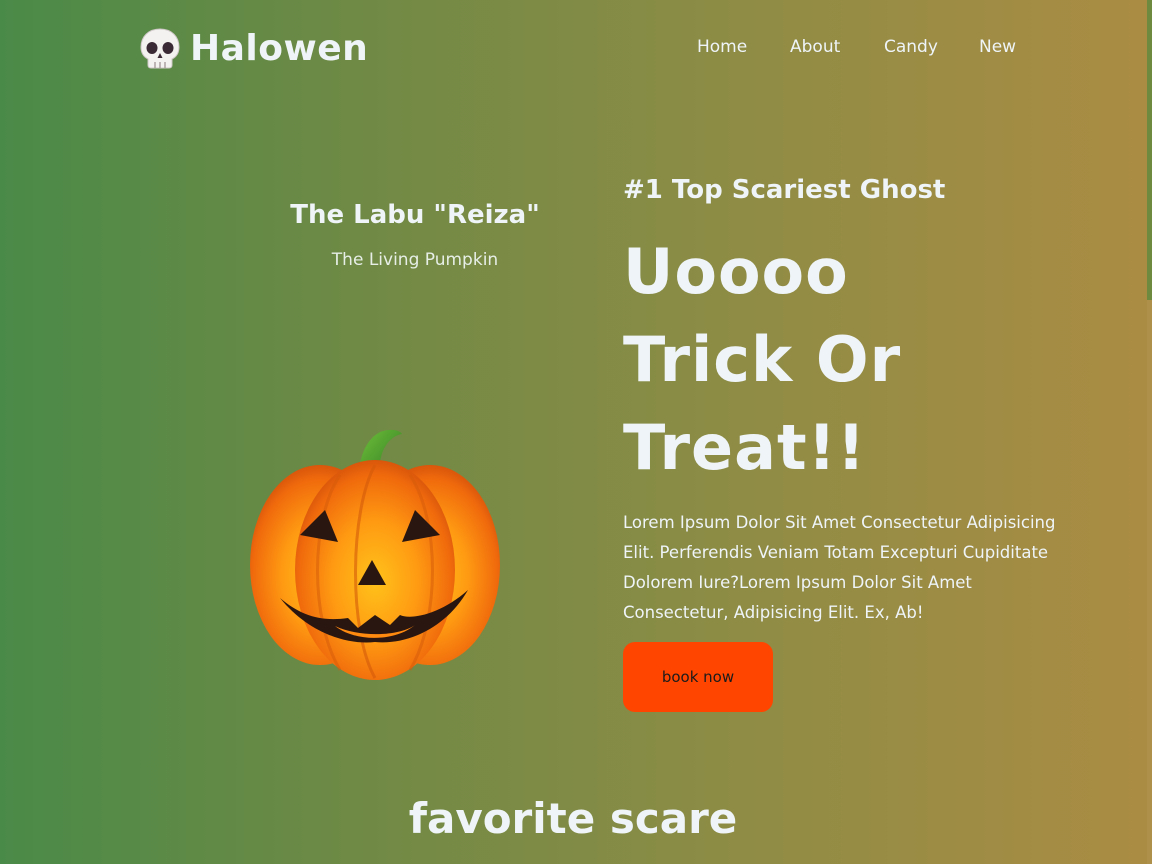  Describe the element at coordinates (573, 818) in the screenshot. I see `favorite-scare-heading: favorite scare` at that location.